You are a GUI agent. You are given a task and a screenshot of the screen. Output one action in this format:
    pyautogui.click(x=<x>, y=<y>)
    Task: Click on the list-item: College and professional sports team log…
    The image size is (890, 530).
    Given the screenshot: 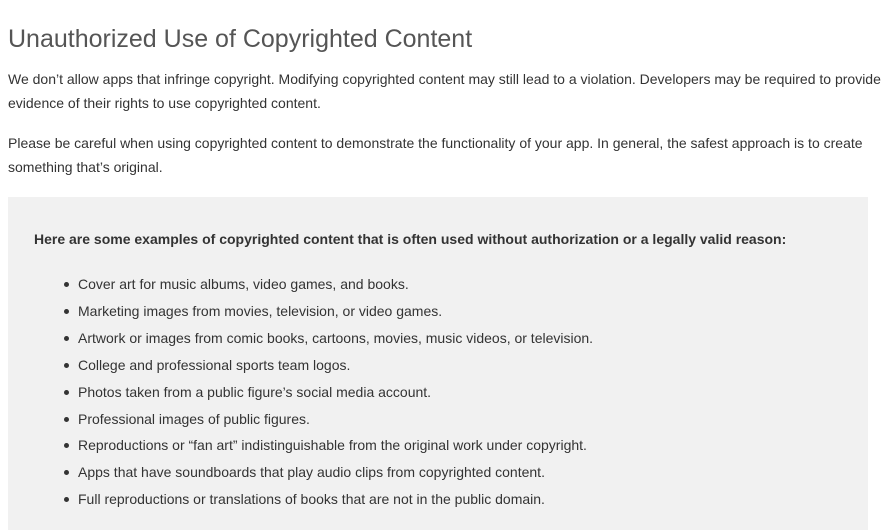 What is the action you would take?
    pyautogui.click(x=447, y=365)
    